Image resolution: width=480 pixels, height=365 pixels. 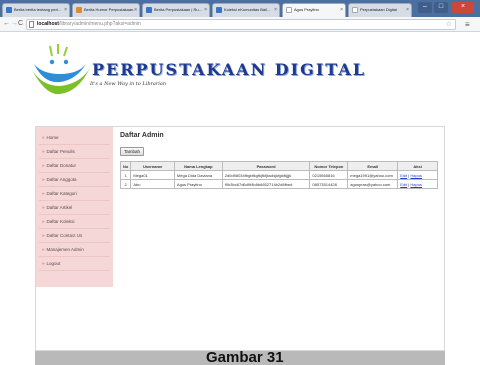 I want to click on column-header: Aksi, so click(x=417, y=166).